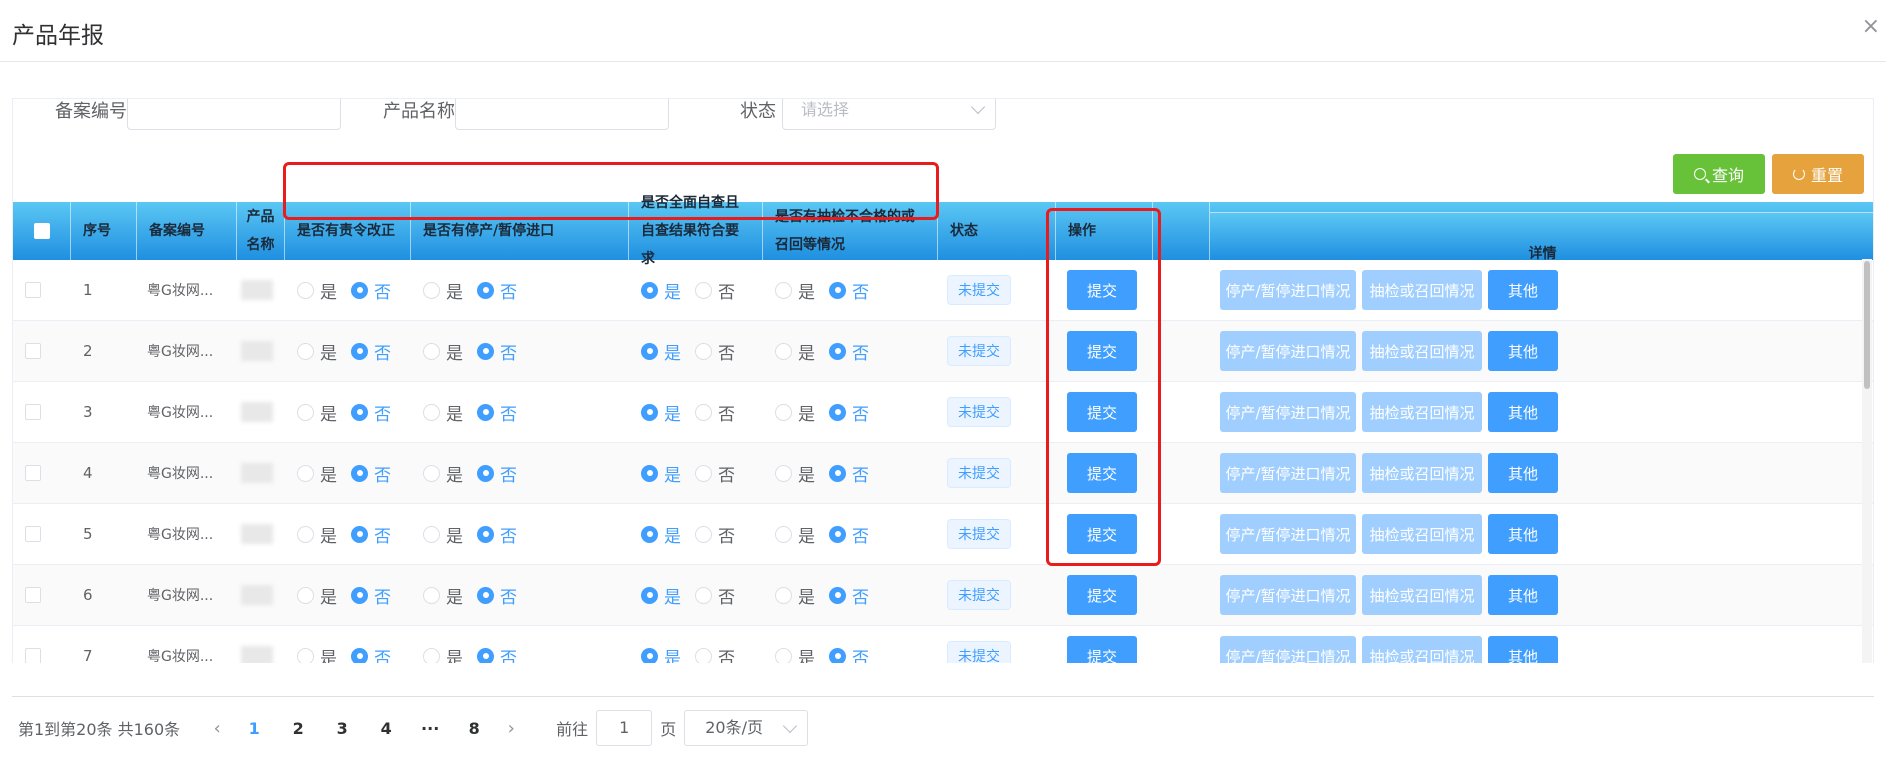  What do you see at coordinates (1818, 174) in the screenshot?
I see `reset-button: 重置` at bounding box center [1818, 174].